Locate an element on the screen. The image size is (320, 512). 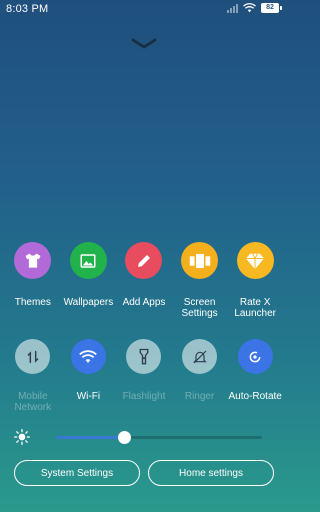
ringer-label: Ringer is located at coordinates (199, 396).